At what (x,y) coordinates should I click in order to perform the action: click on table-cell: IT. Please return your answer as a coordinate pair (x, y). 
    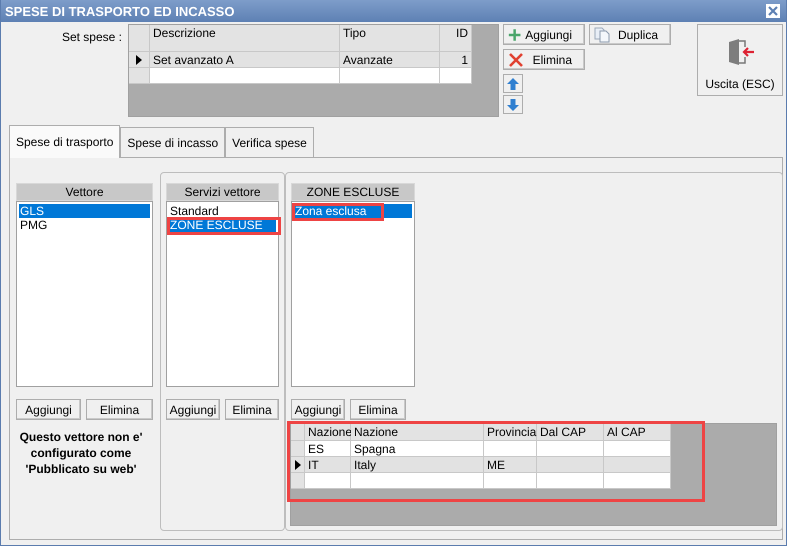
    Looking at the image, I should click on (328, 465).